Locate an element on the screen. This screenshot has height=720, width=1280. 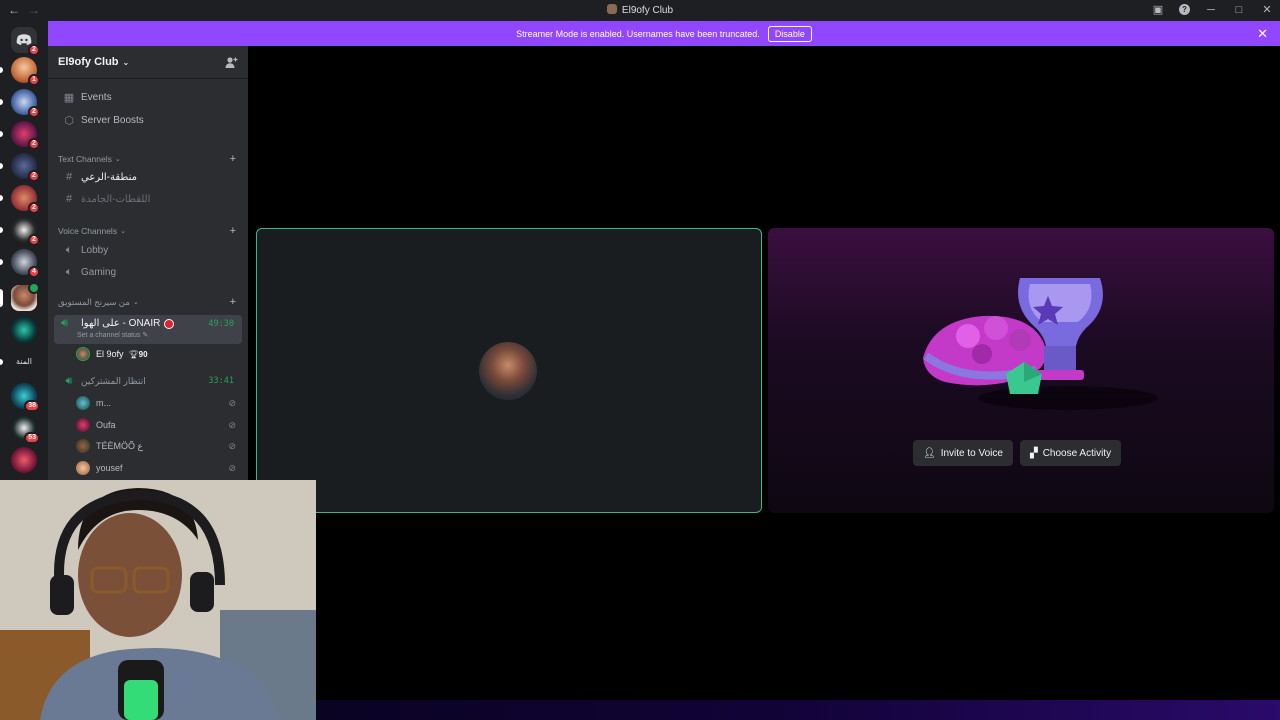
direct-messages-button: 2 is located at coordinates (25, 41).